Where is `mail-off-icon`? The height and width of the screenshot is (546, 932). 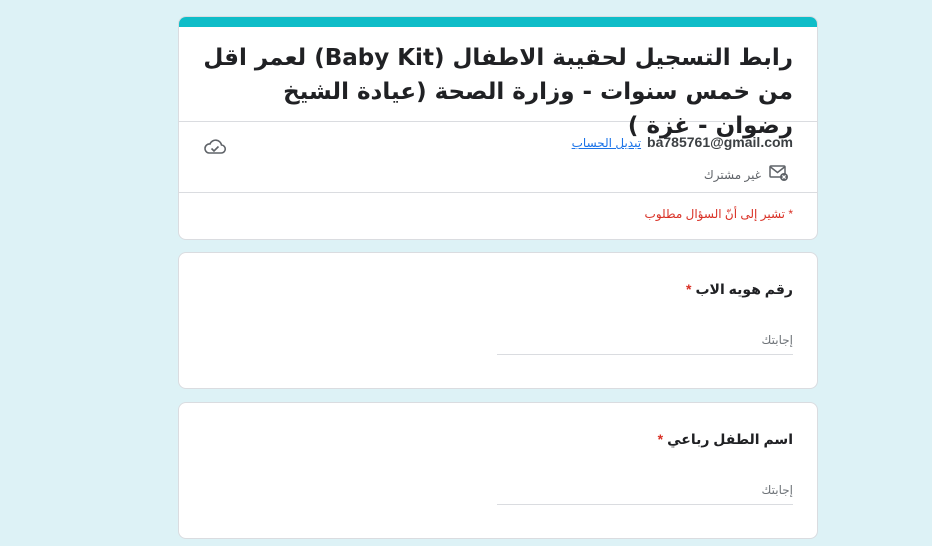
mail-off-icon is located at coordinates (779, 174).